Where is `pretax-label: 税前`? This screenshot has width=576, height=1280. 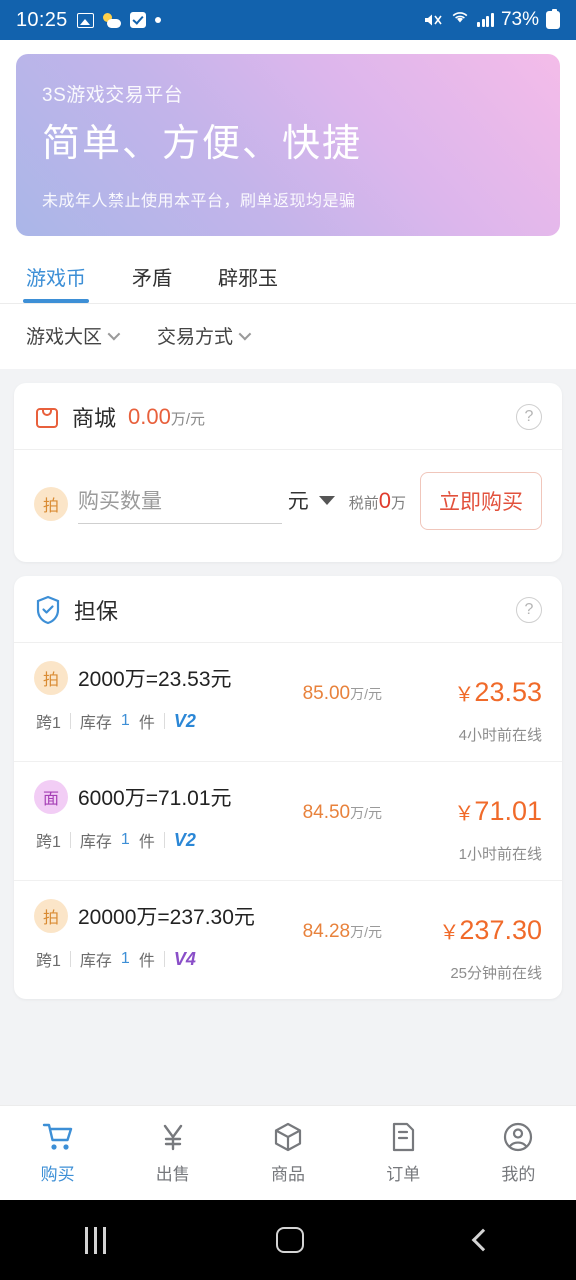 pretax-label: 税前 is located at coordinates (363, 503).